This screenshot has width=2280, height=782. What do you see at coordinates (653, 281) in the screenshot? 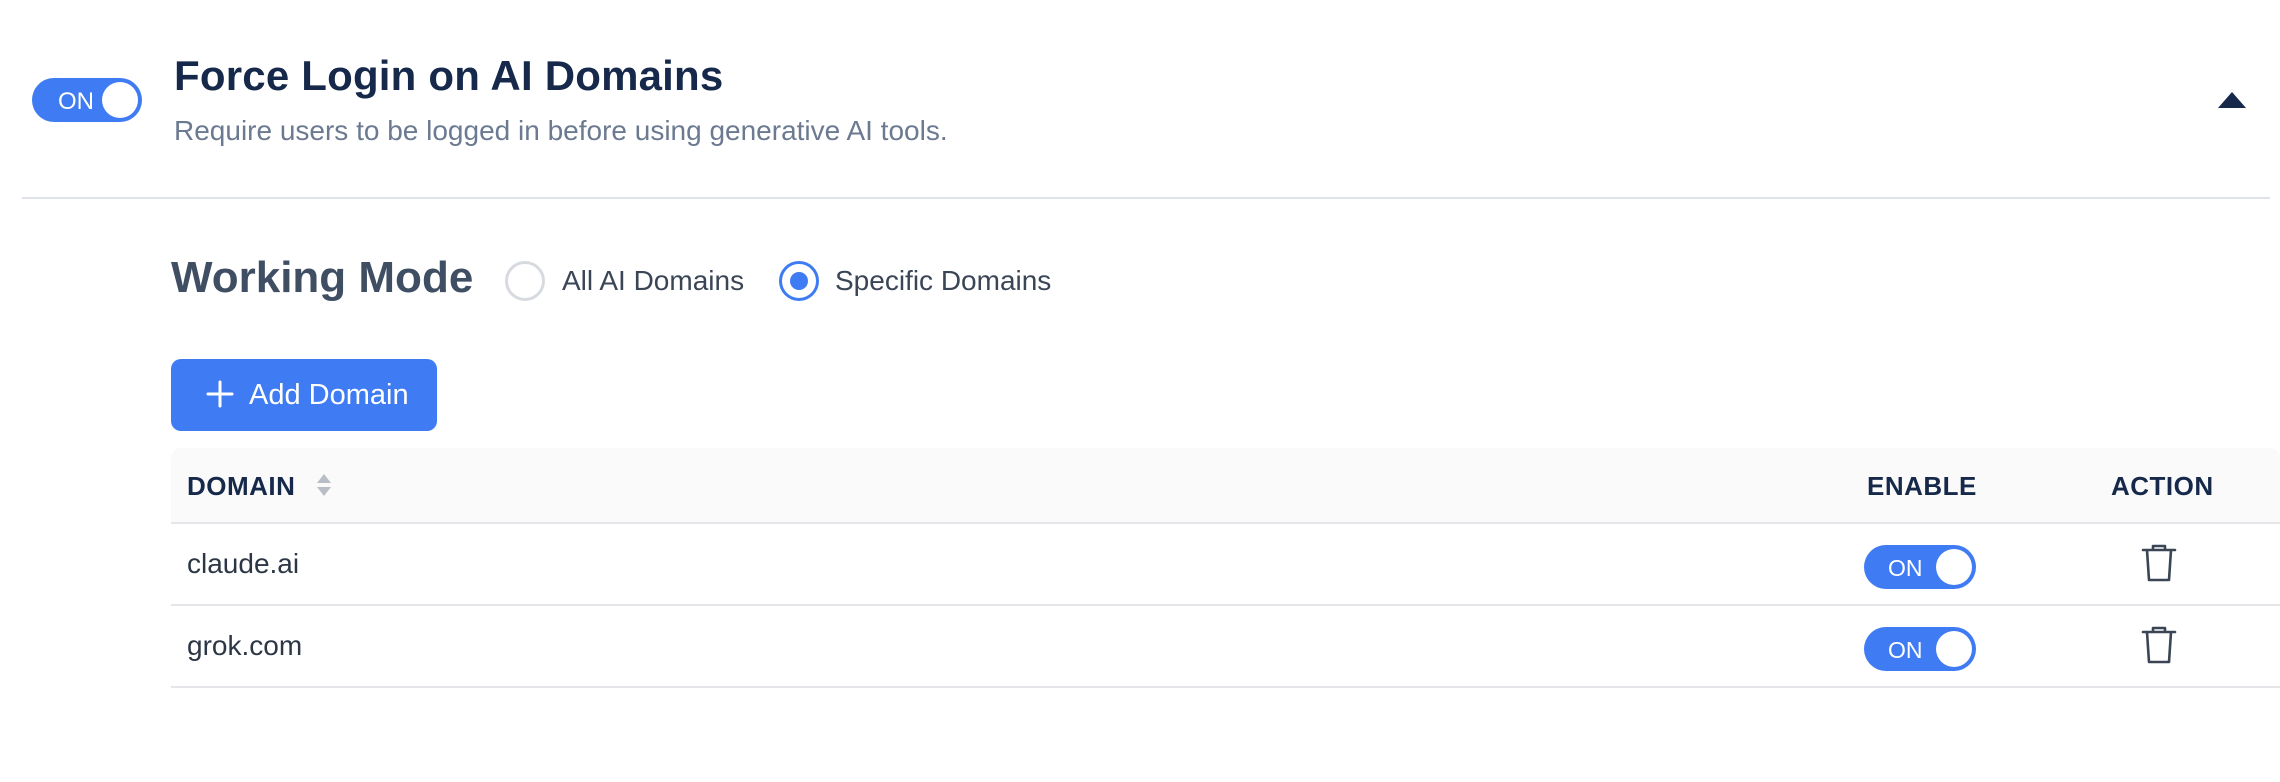
I see `radio-all-ai-domains-label: All AI Domains` at bounding box center [653, 281].